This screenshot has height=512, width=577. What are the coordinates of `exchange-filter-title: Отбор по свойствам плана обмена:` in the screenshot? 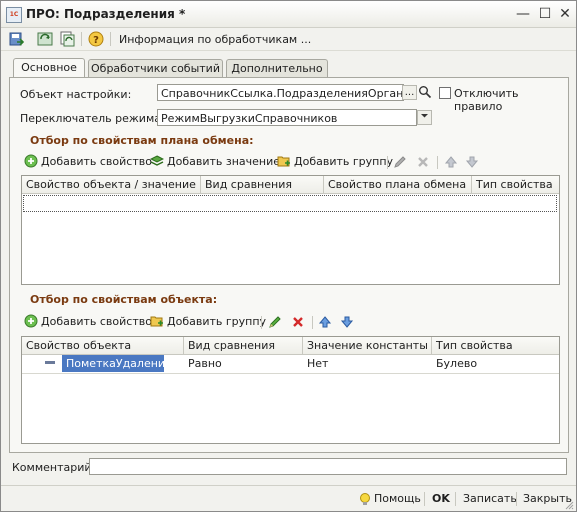 It's located at (142, 140).